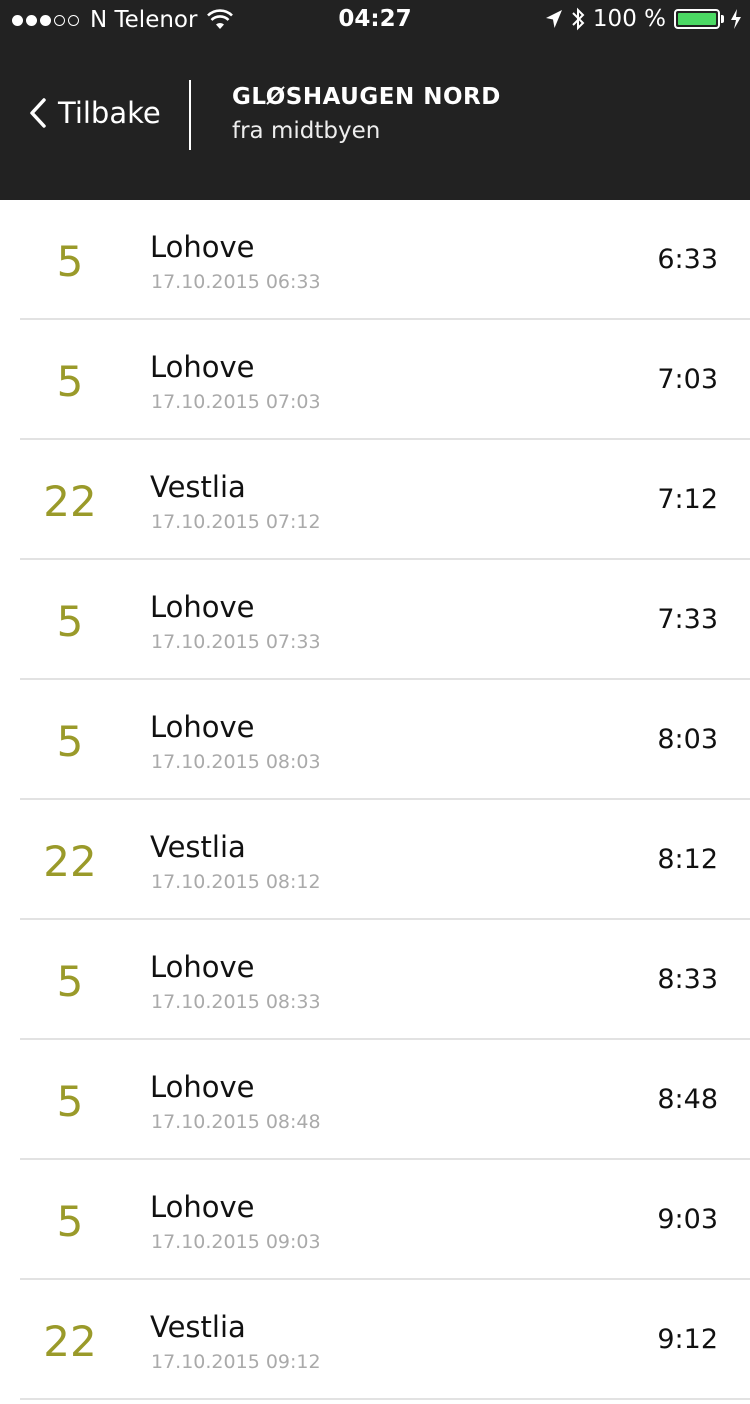 The width and height of the screenshot is (750, 1404). I want to click on departure-time: 9:03, so click(687, 1219).